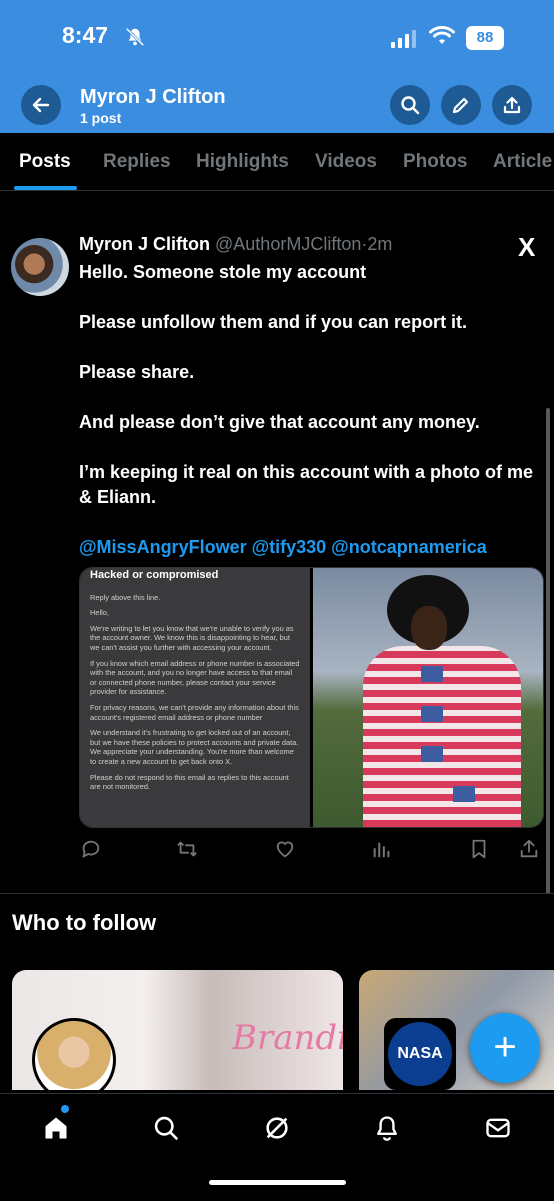 This screenshot has width=554, height=1201. I want to click on share-button, so click(529, 851).